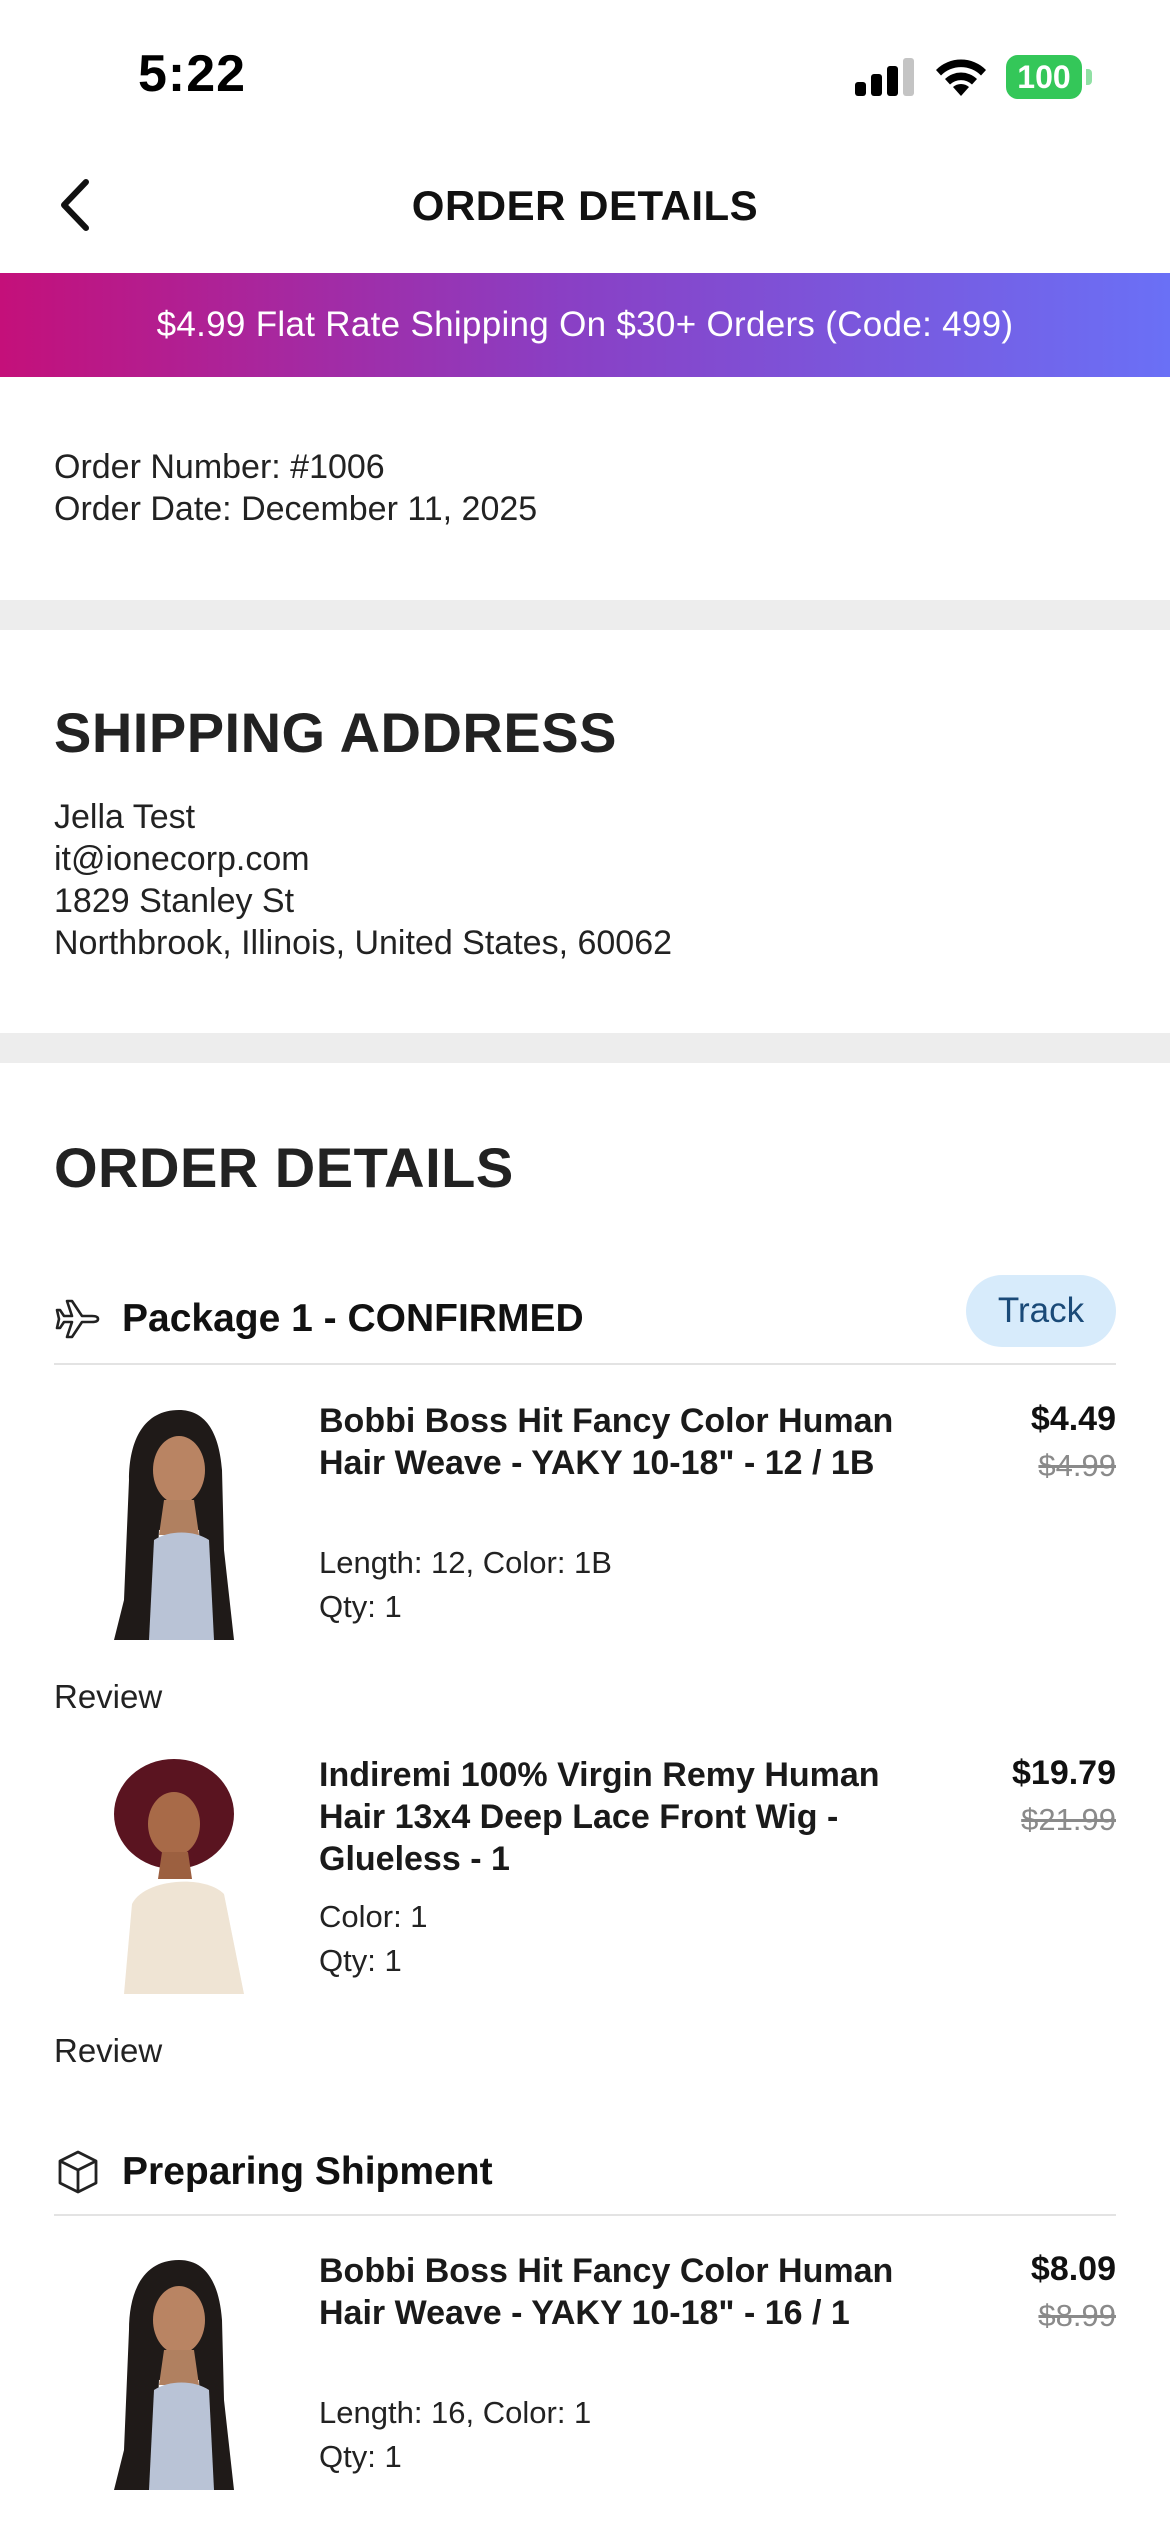 The height and width of the screenshot is (2532, 1170). Describe the element at coordinates (585, 70) in the screenshot. I see `status-bar: 5:22 100` at that location.